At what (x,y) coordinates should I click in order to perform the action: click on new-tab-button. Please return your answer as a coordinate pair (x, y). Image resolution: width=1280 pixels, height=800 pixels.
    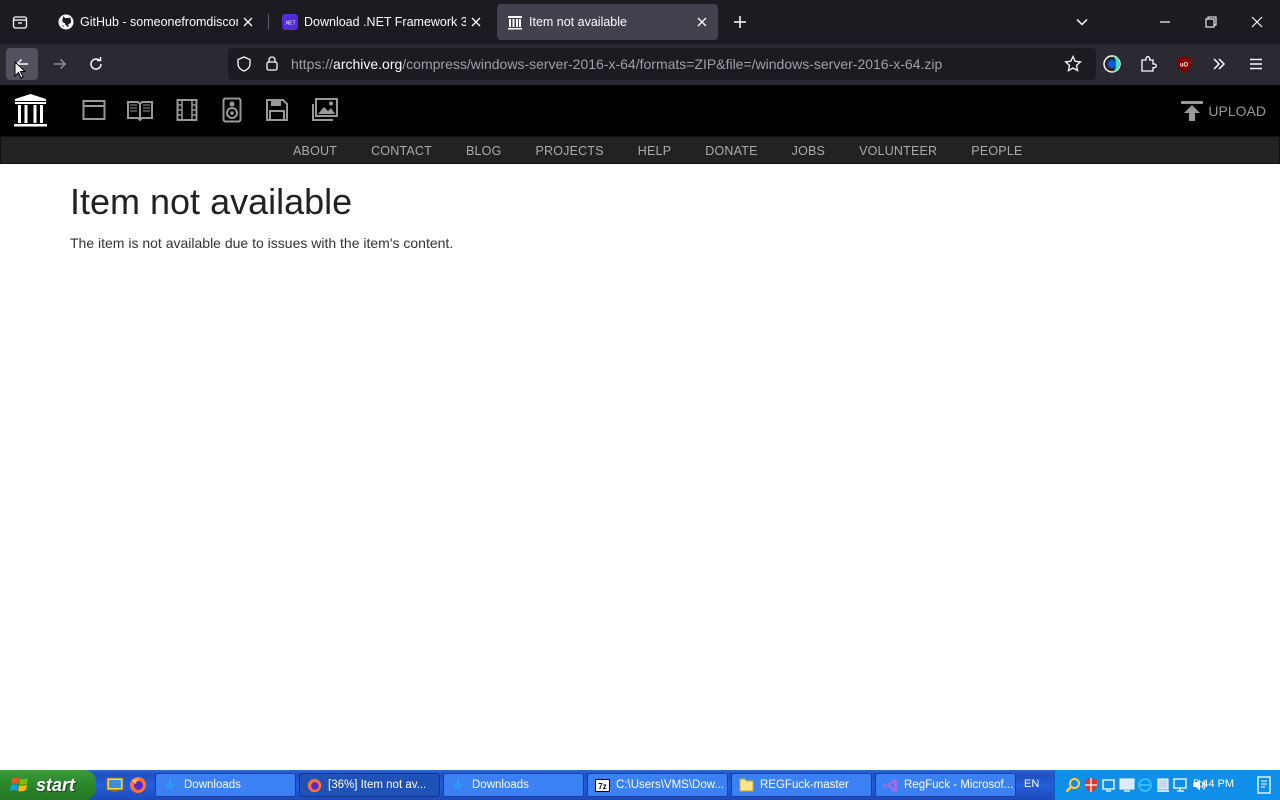
    Looking at the image, I should click on (740, 22).